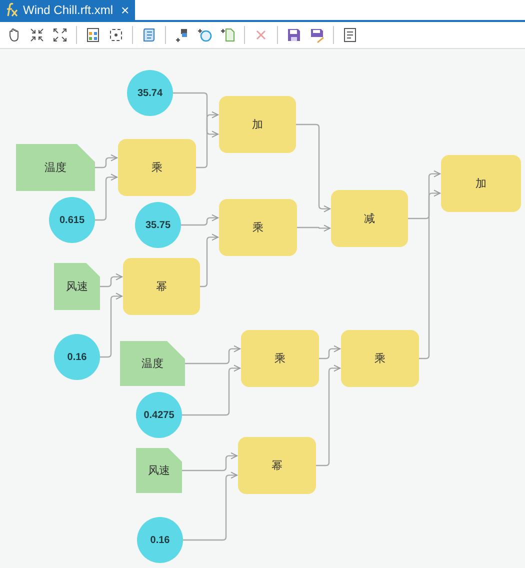 The width and height of the screenshot is (525, 568). I want to click on constant-node: 35.75, so click(158, 225).